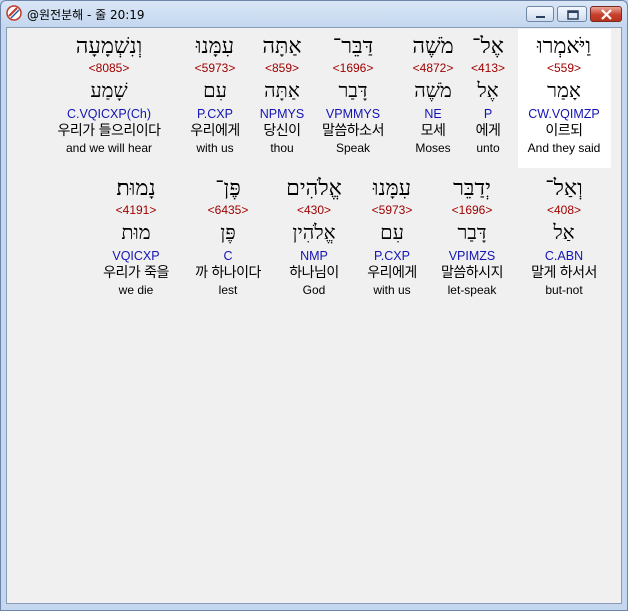  Describe the element at coordinates (228, 273) in the screenshot. I see `korean-gloss: 까 하나이다` at that location.